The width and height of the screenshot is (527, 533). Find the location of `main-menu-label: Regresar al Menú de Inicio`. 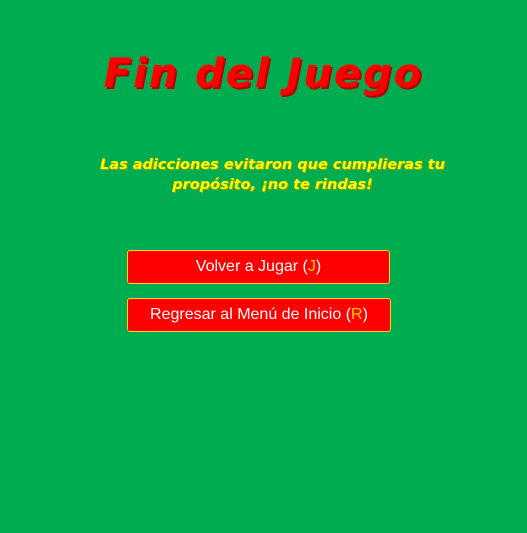

main-menu-label: Regresar al Menú de Inicio is located at coordinates (246, 314).